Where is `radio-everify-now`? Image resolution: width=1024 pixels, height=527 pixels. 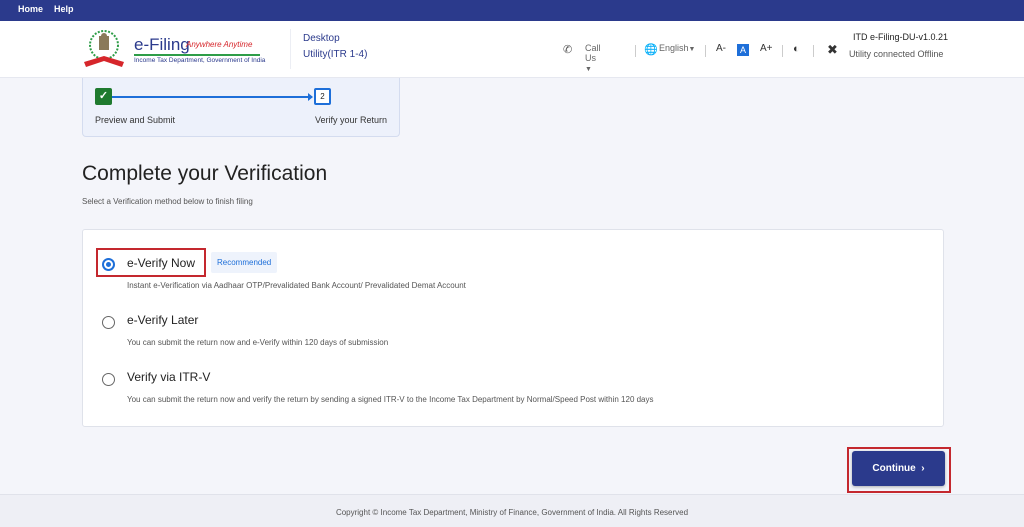 radio-everify-now is located at coordinates (108, 264).